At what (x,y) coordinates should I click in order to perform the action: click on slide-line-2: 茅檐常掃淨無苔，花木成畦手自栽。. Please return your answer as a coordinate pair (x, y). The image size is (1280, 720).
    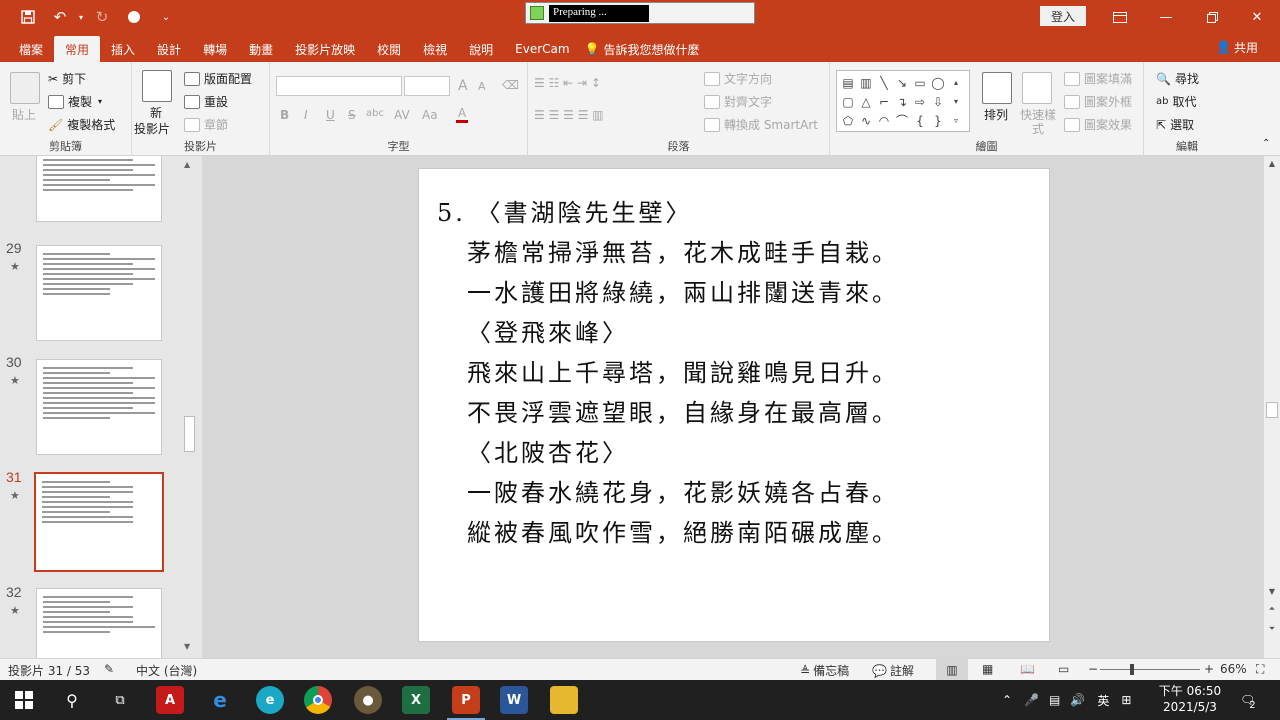
    Looking at the image, I should click on (683, 250).